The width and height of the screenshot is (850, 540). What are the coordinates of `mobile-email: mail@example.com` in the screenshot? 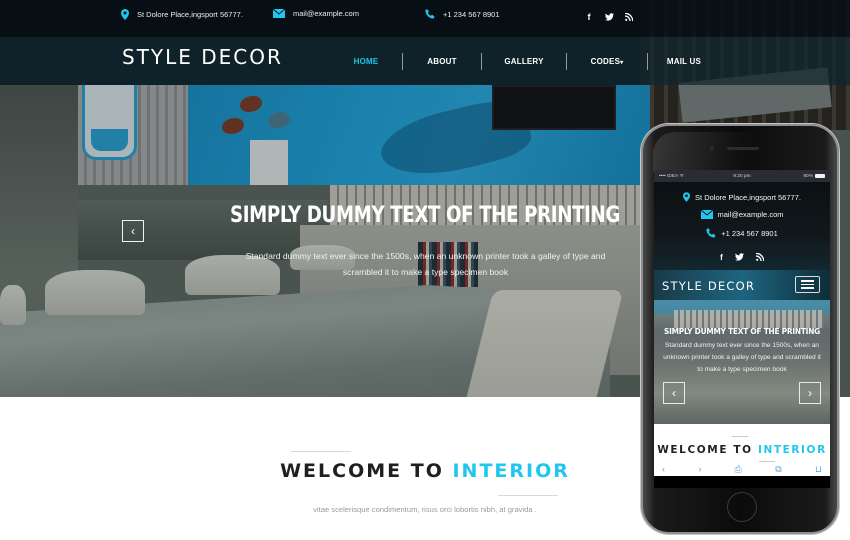 It's located at (742, 214).